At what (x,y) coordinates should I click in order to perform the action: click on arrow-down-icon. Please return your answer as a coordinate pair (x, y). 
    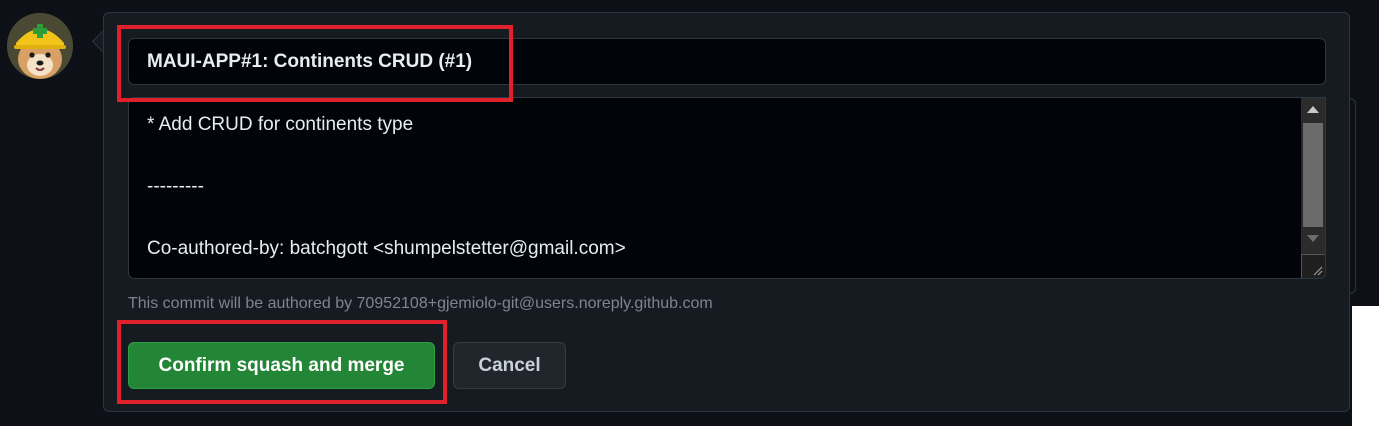
    Looking at the image, I should click on (1313, 239).